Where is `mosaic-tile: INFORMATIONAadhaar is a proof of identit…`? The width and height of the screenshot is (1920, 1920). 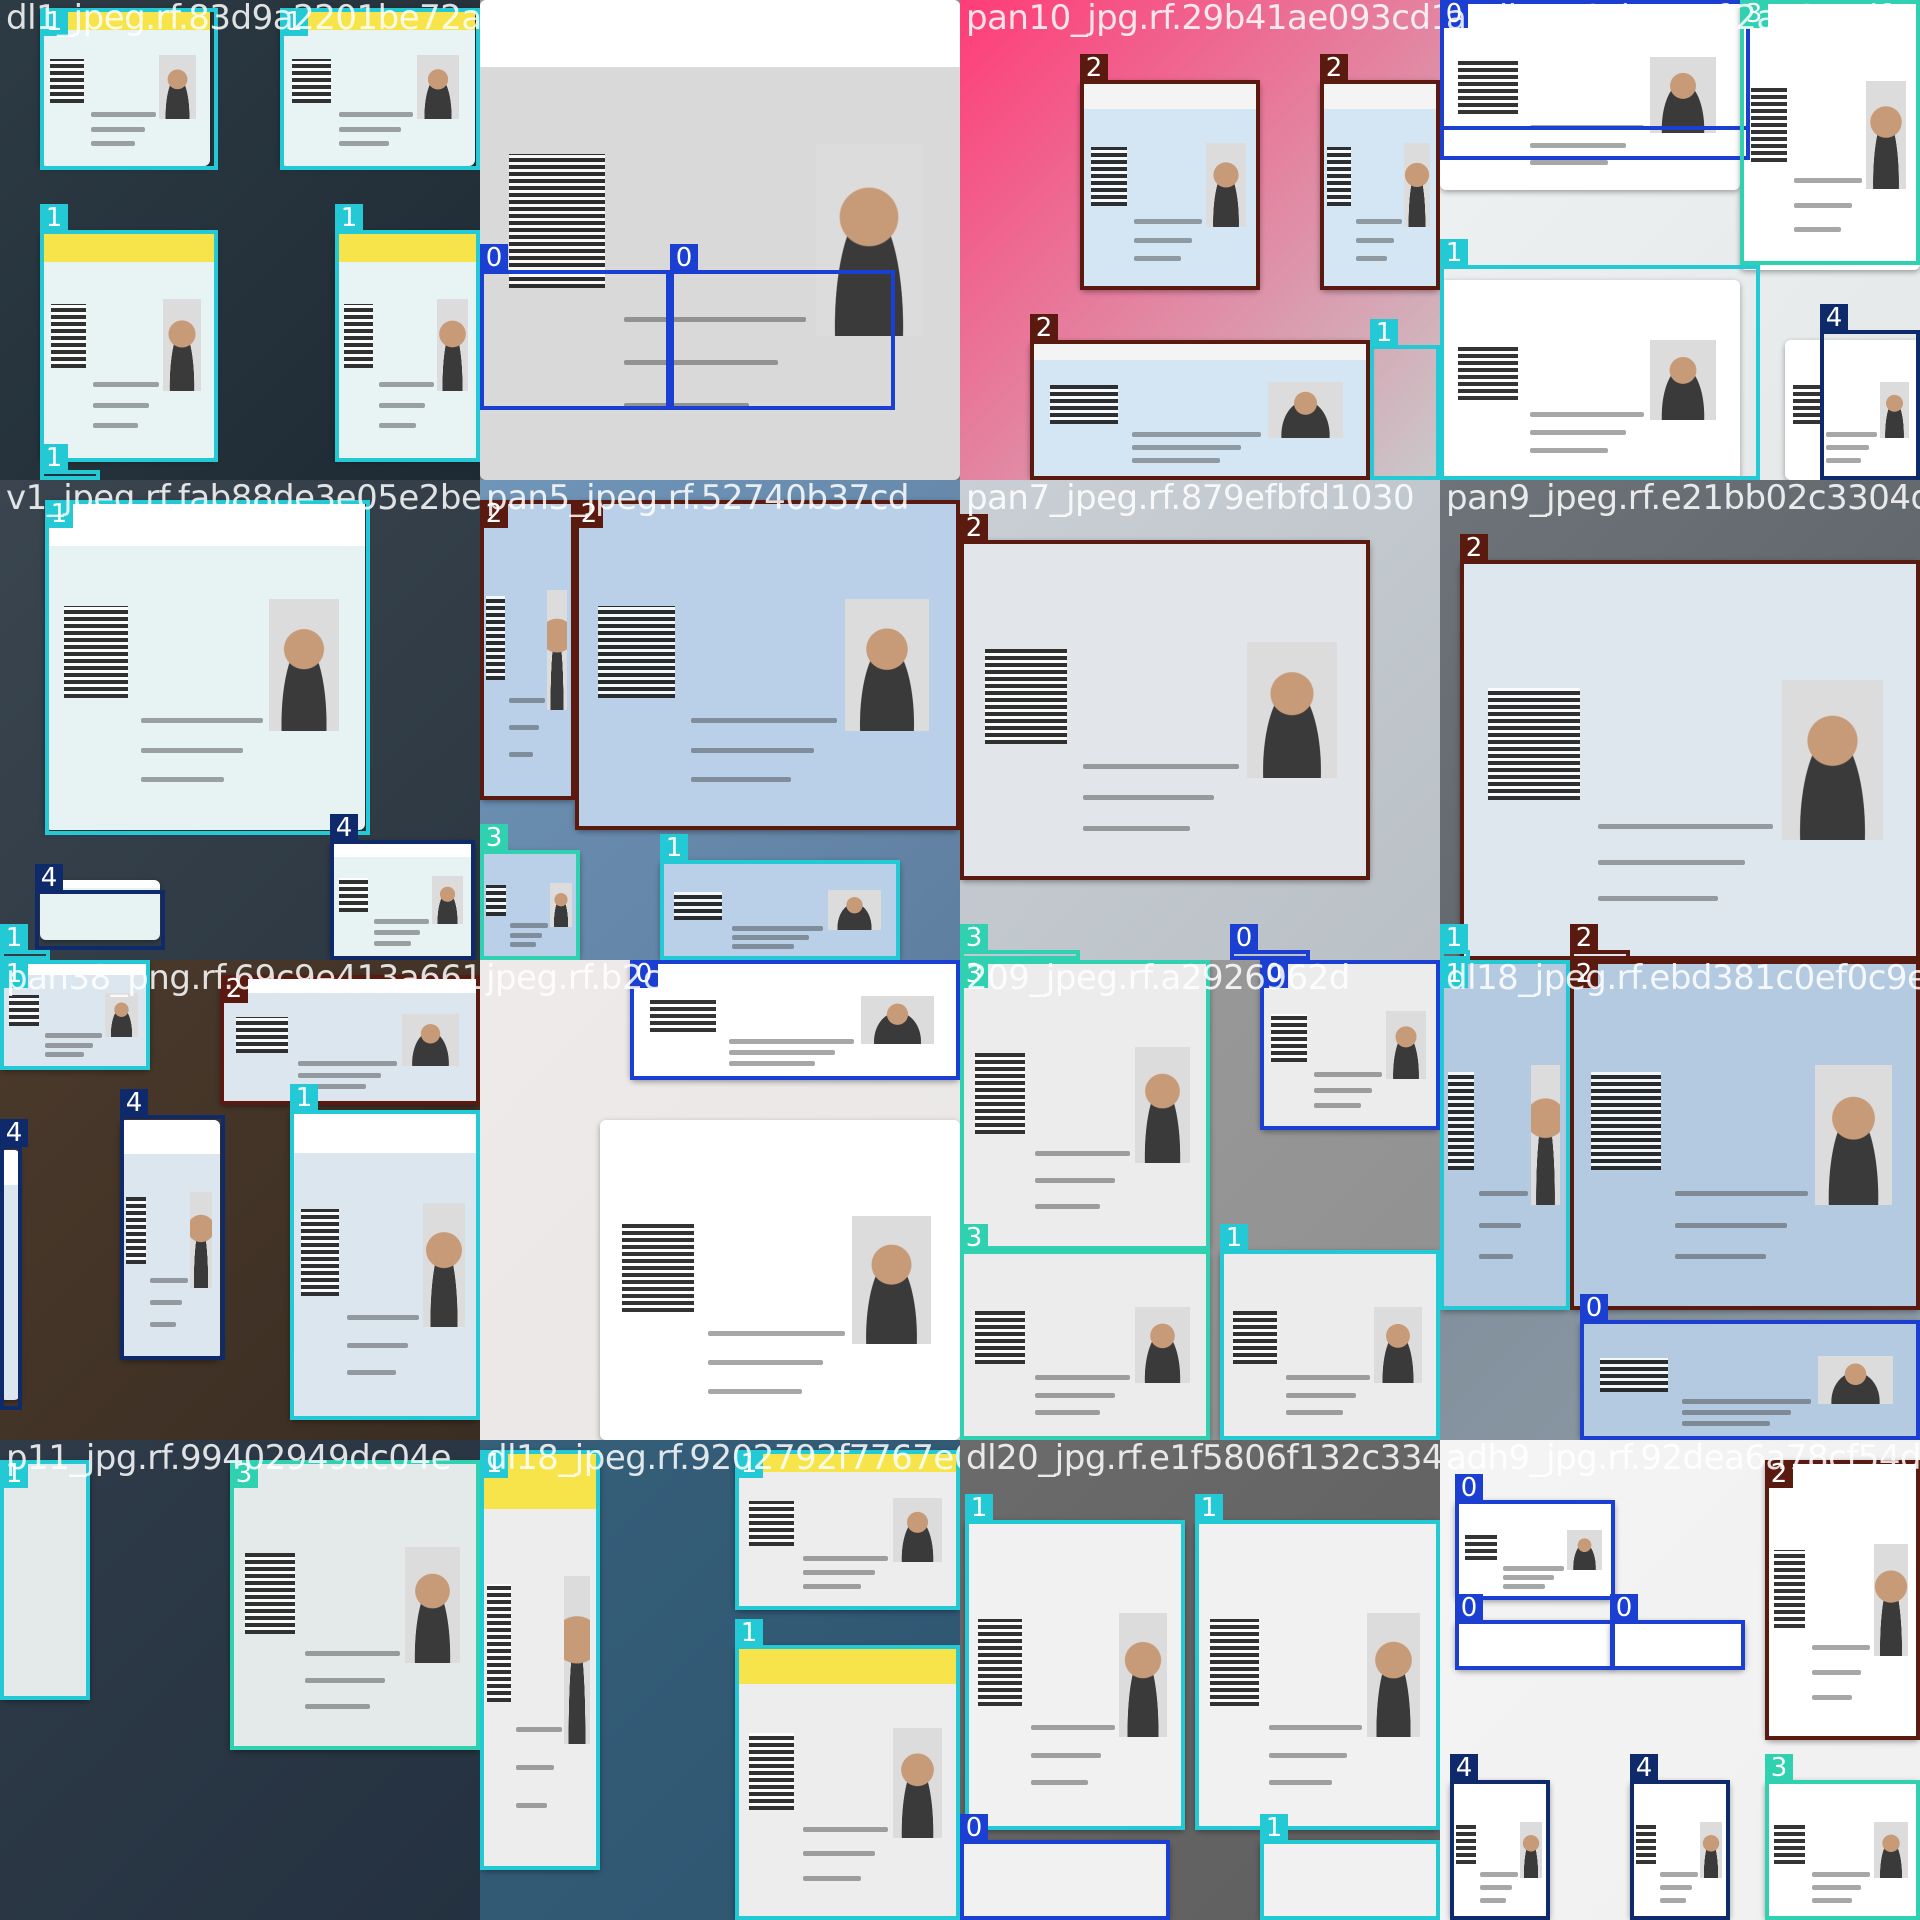
mosaic-tile: INFORMATIONAadhaar is a proof of identit… is located at coordinates (720, 1200).